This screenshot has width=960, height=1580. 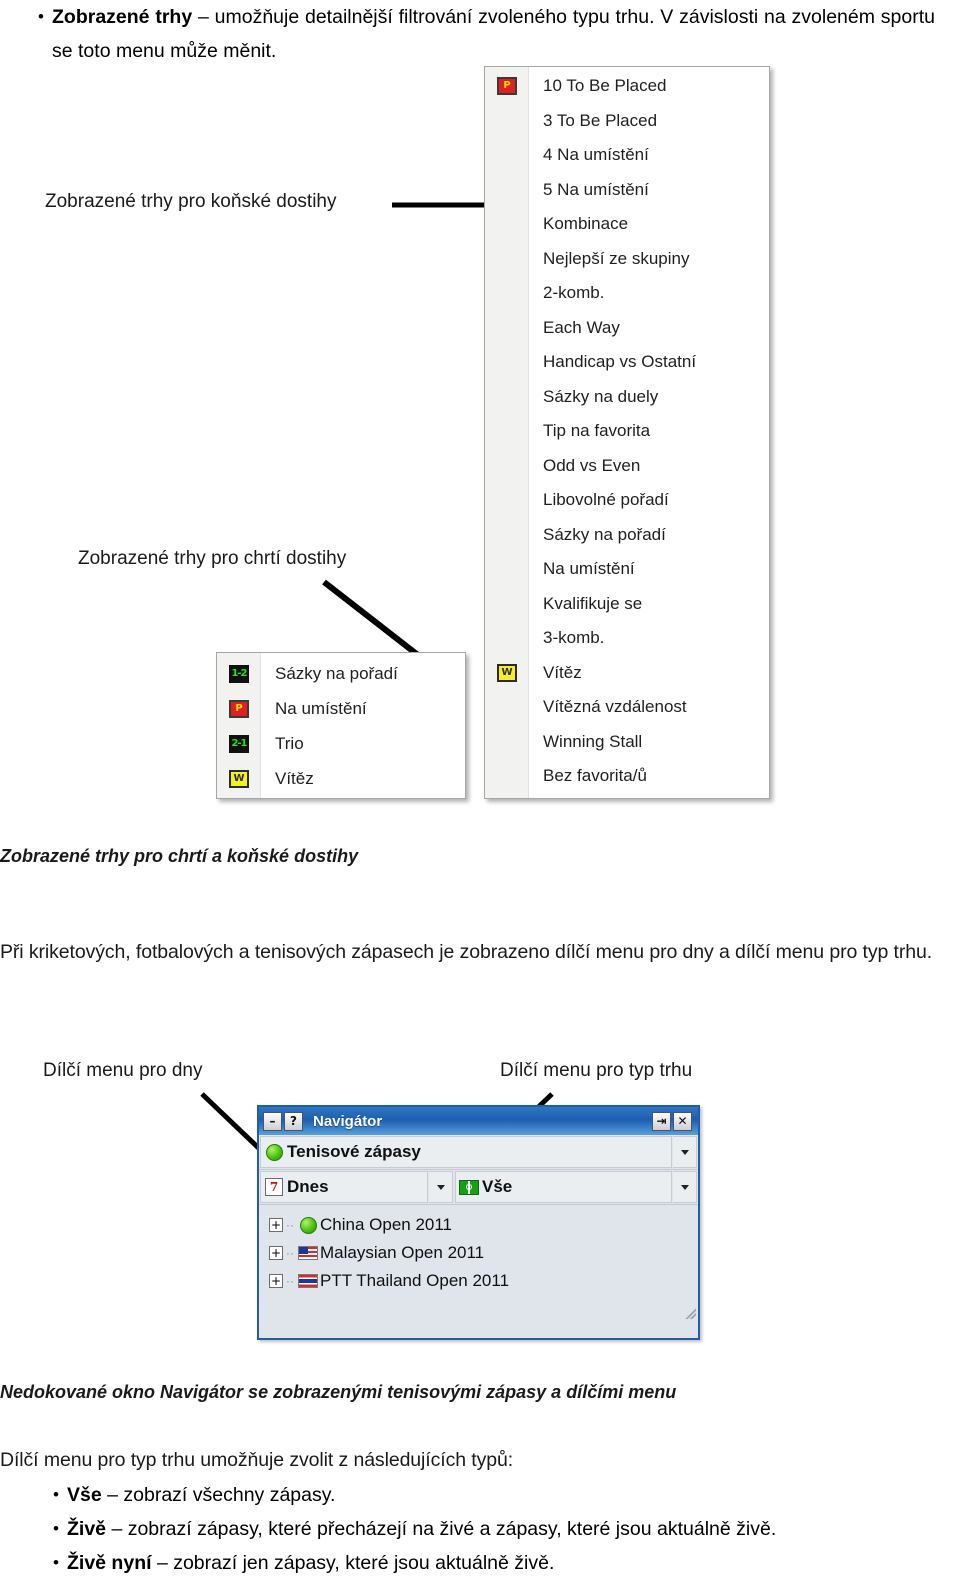 I want to click on type-rest: – zobrazí všechny zápasy., so click(x=218, y=1495).